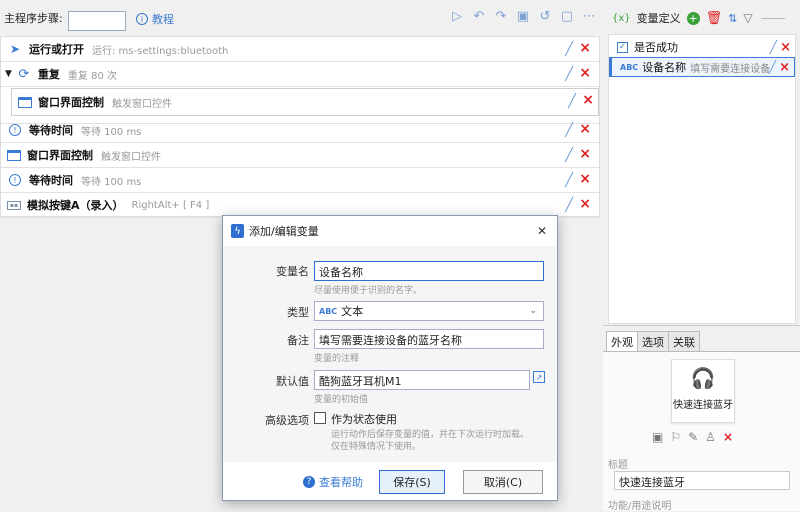  I want to click on action-card: 🎧 快速连接蓝牙, so click(703, 391).